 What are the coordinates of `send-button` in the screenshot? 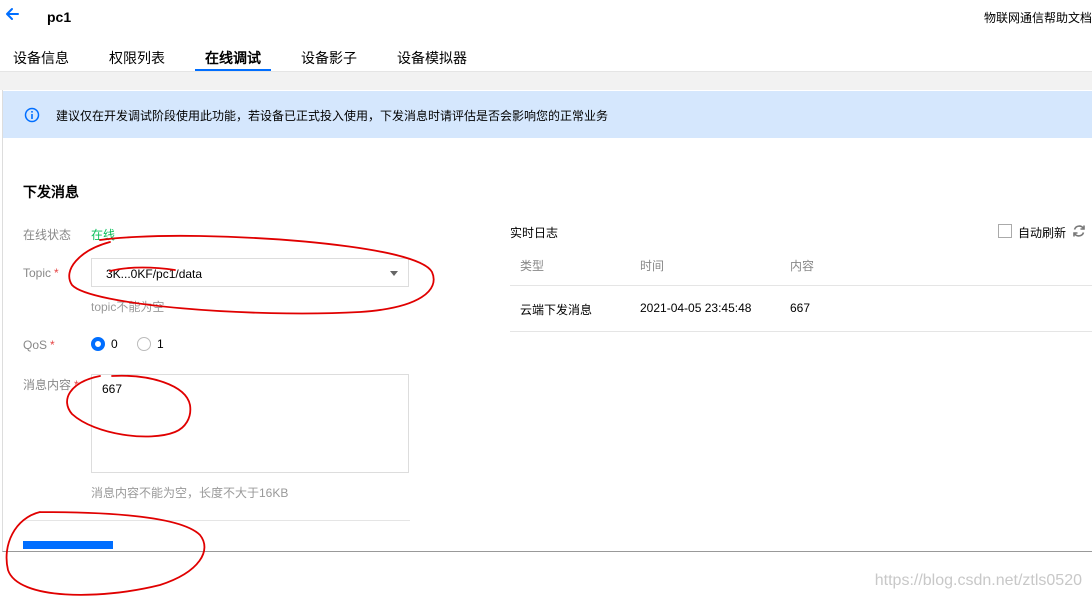 It's located at (68, 545).